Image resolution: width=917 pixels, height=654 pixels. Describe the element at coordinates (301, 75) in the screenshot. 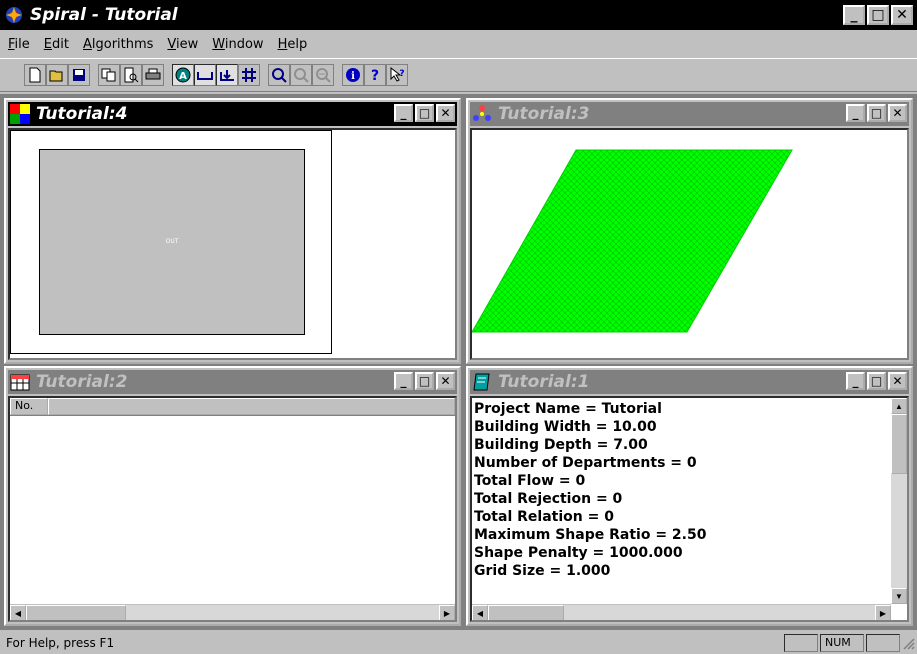

I see `zoom-out-icon` at that location.